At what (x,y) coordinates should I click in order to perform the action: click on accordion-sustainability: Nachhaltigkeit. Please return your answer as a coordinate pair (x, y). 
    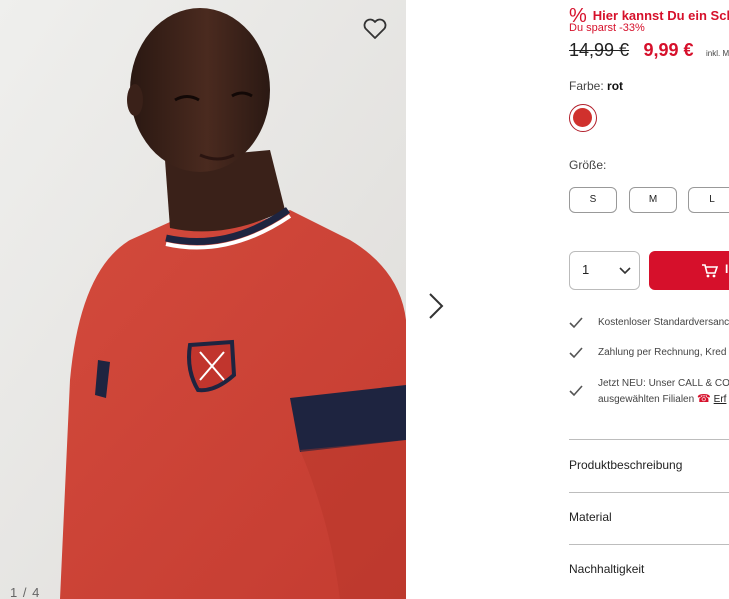
    Looking at the image, I should click on (606, 569).